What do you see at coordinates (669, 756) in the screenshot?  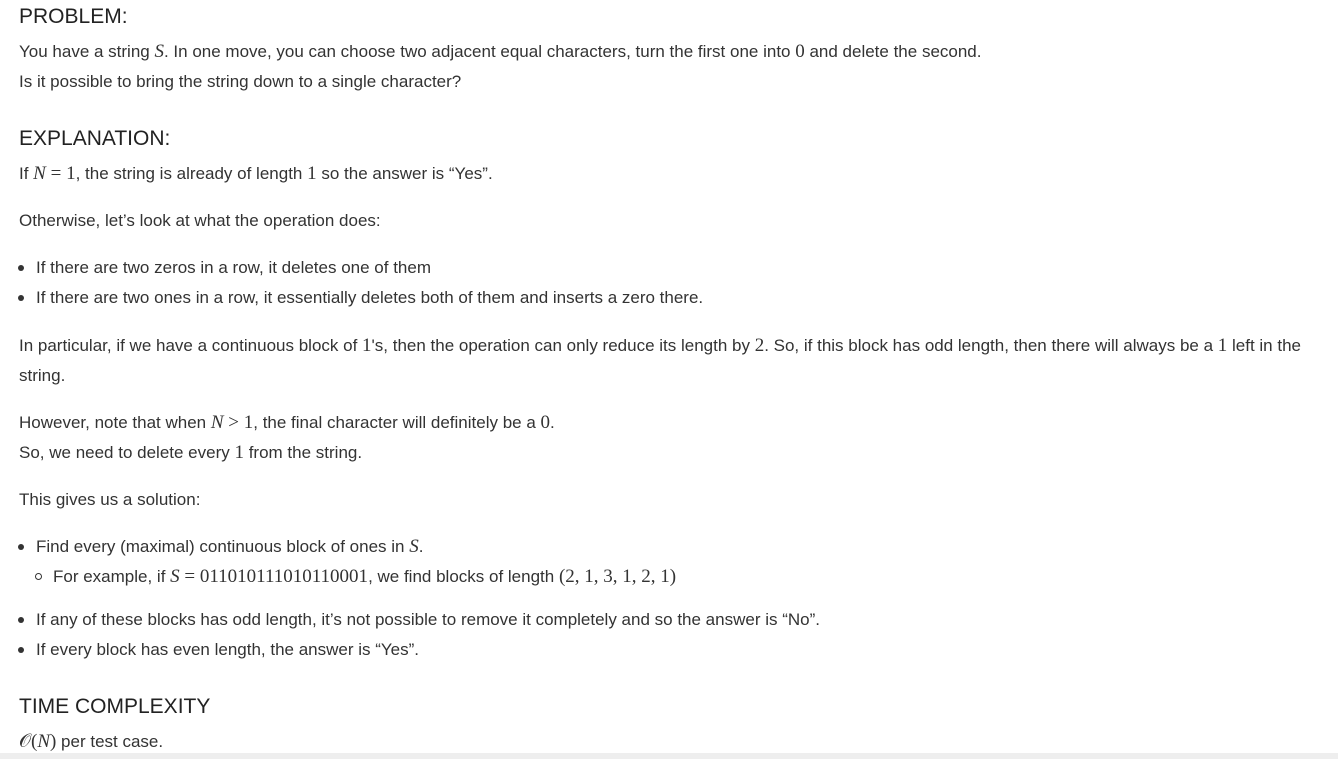 I see `horizontal-scrollbar` at bounding box center [669, 756].